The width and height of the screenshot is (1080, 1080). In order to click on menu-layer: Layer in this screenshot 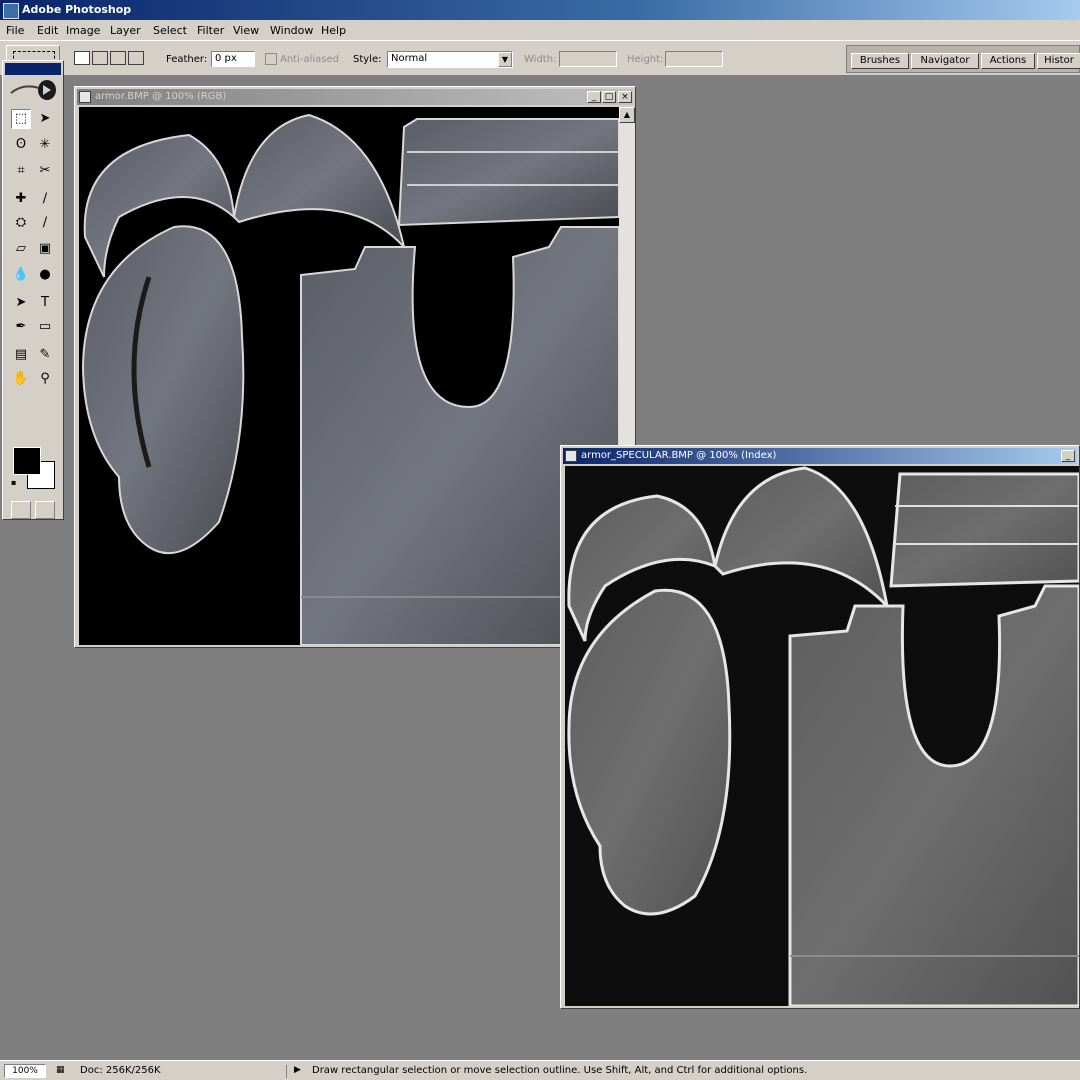, I will do `click(125, 30)`.